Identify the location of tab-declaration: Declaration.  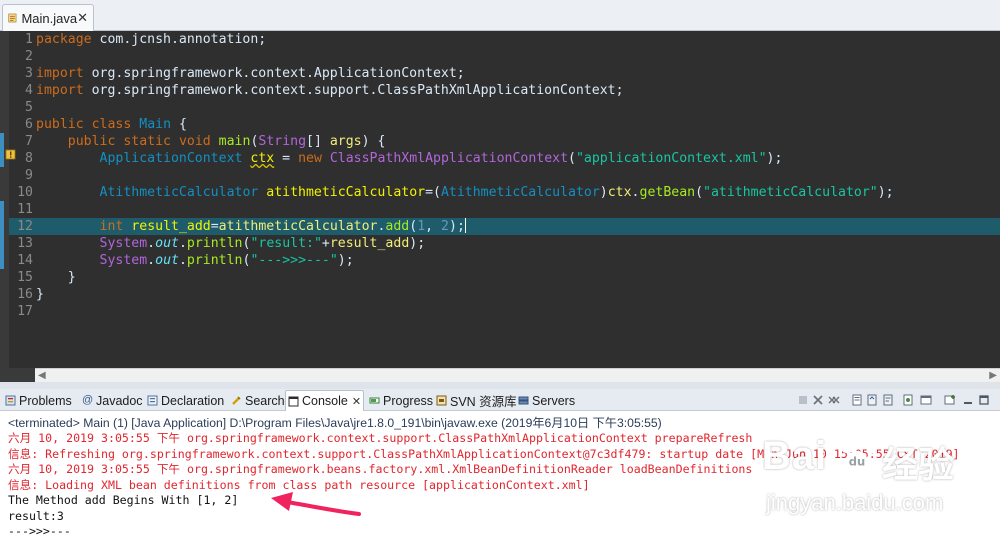
(185, 400).